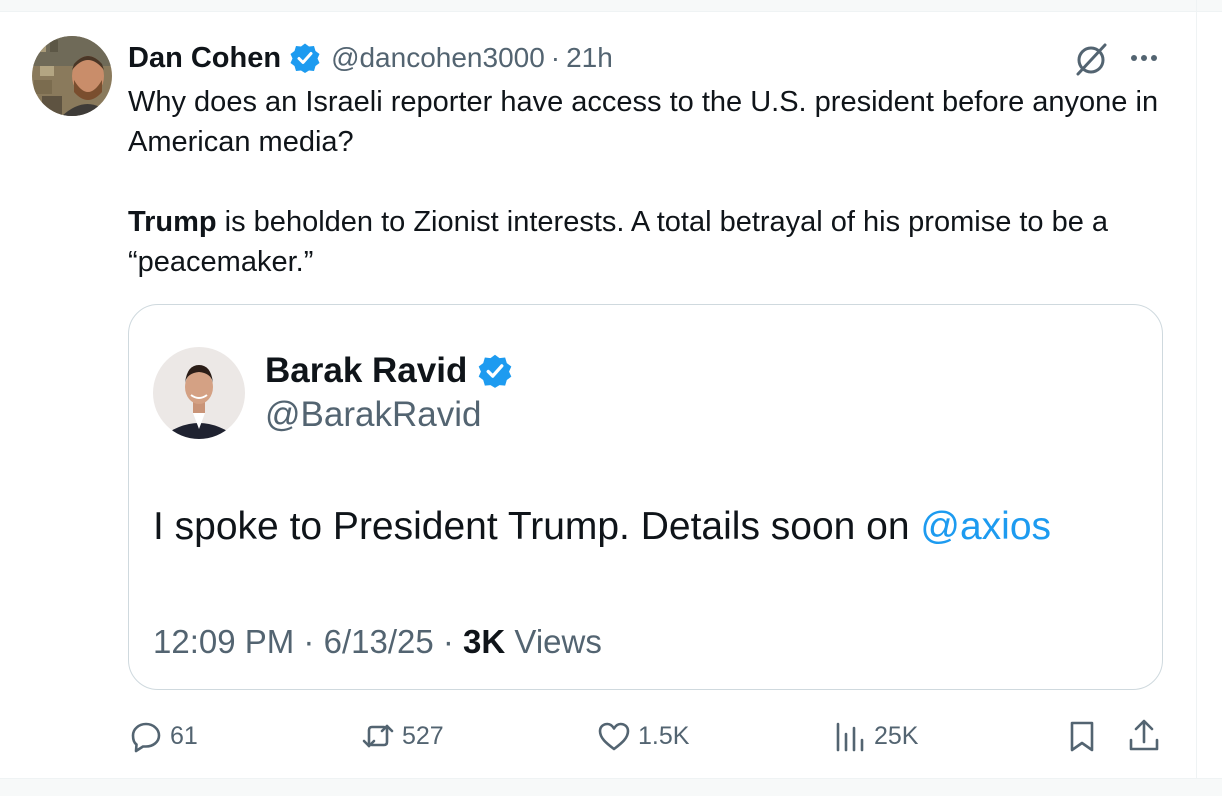  What do you see at coordinates (484, 641) in the screenshot?
I see `quoted-views-count: 3K` at bounding box center [484, 641].